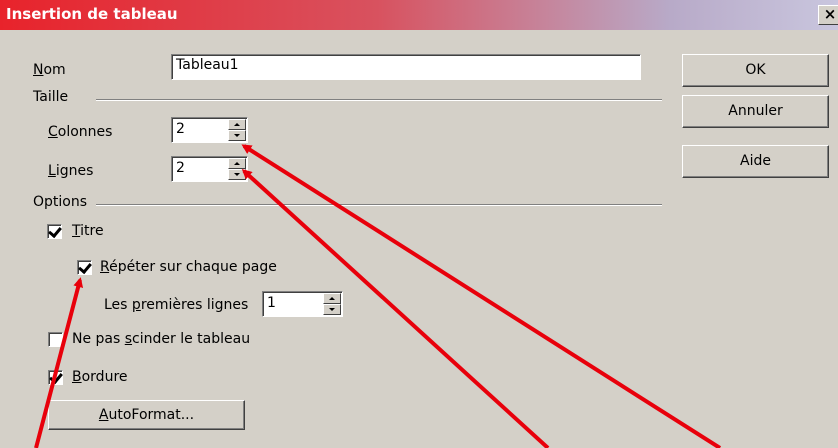 The image size is (838, 448). What do you see at coordinates (60, 202) in the screenshot?
I see `options-group-label: Options` at bounding box center [60, 202].